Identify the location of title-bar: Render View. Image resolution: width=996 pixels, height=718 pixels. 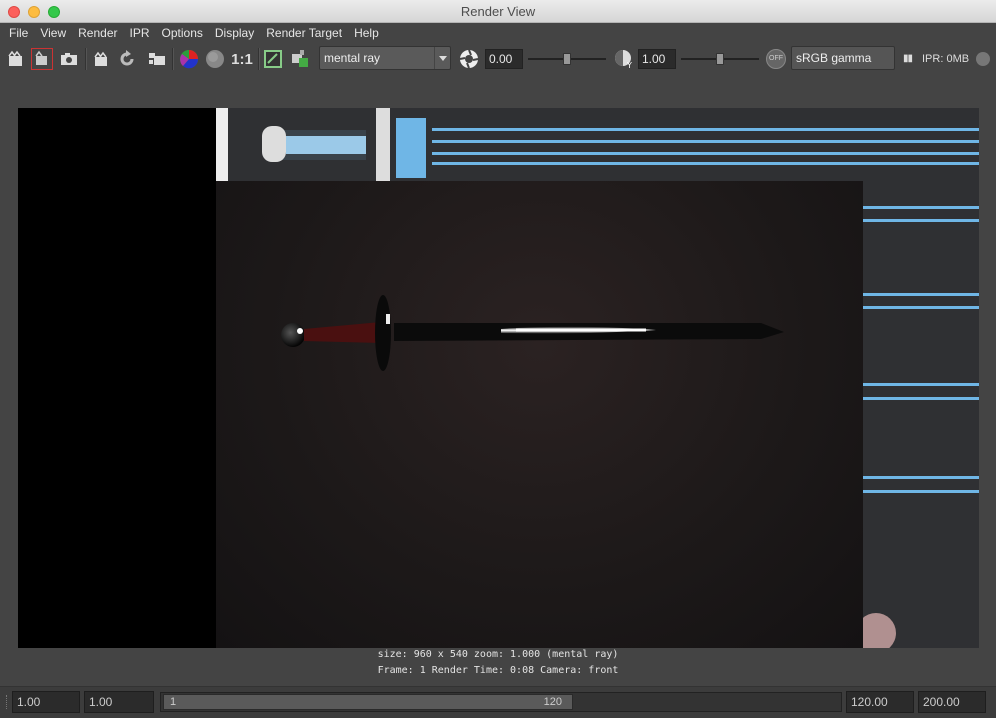
(498, 11).